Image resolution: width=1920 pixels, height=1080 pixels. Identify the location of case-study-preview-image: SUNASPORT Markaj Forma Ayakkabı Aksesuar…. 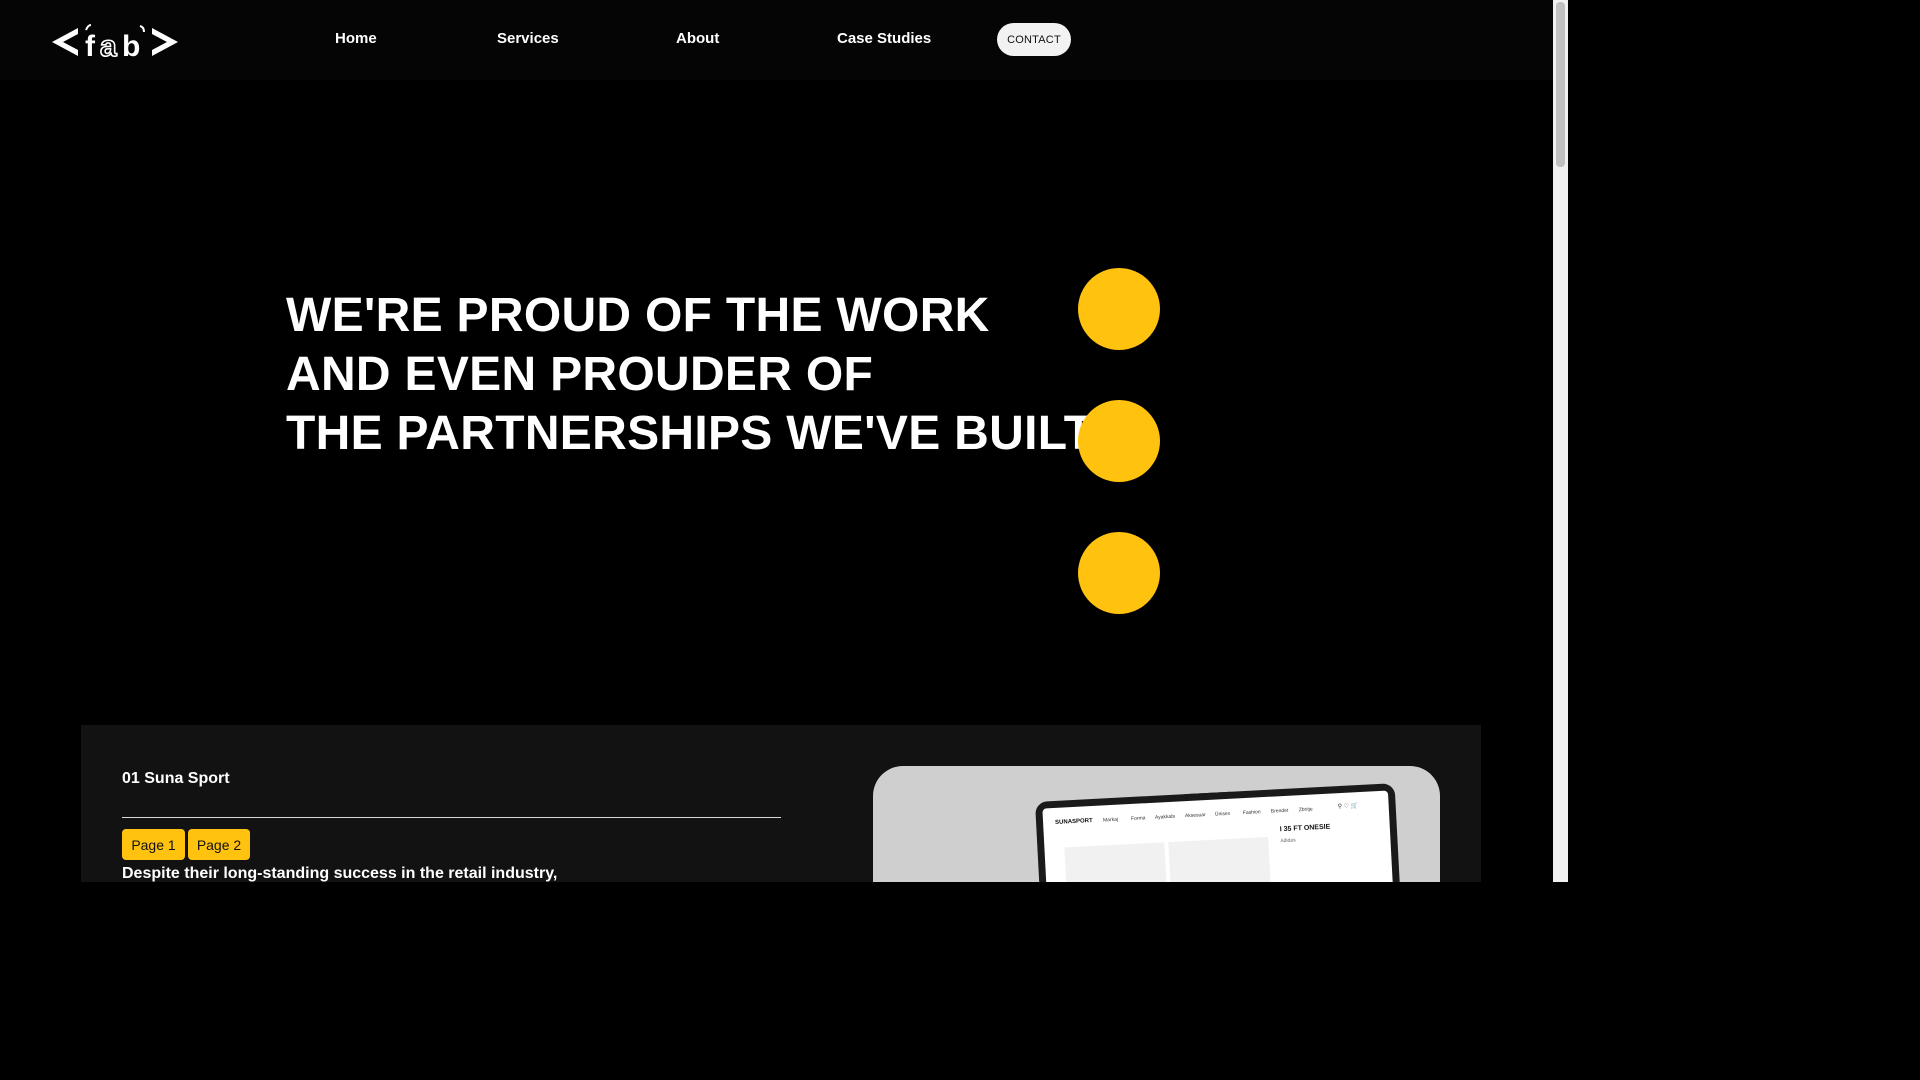
(1156, 824).